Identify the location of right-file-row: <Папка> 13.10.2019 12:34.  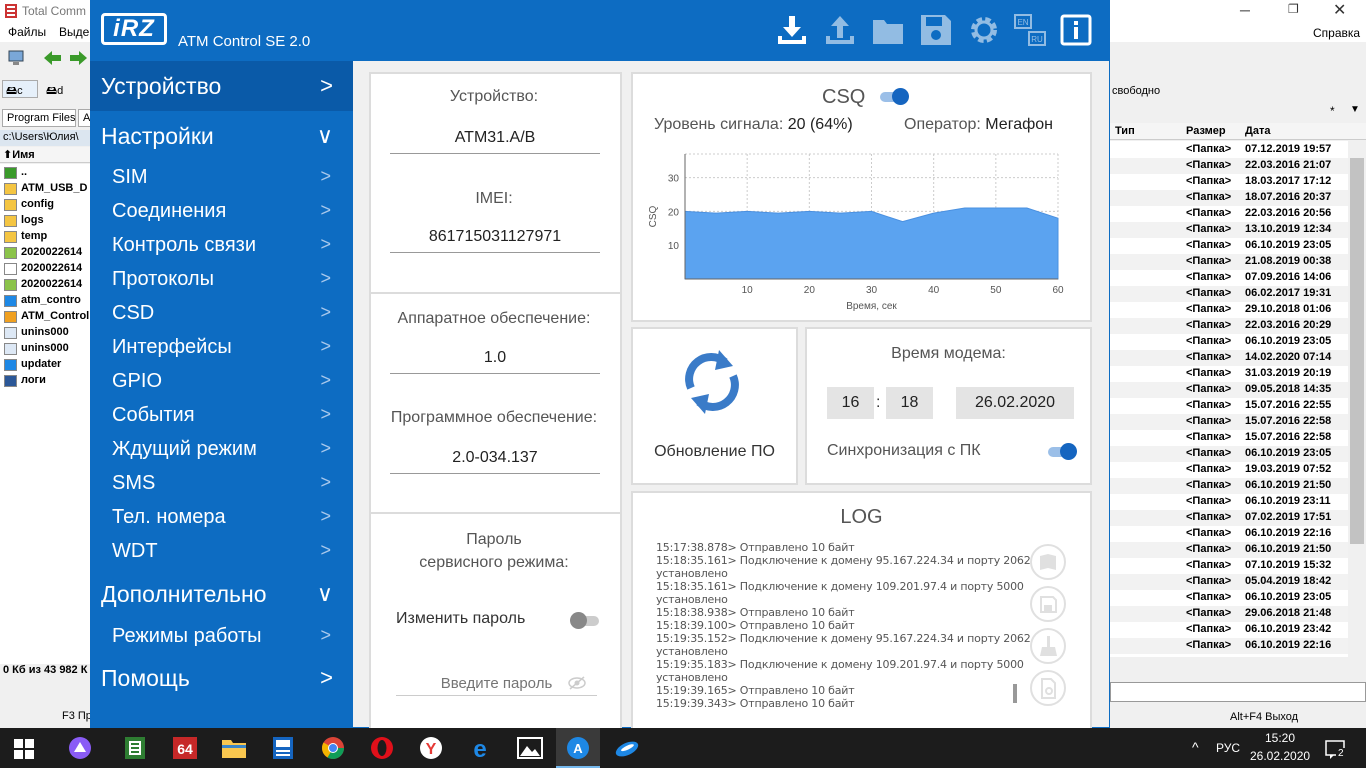
(1229, 230).